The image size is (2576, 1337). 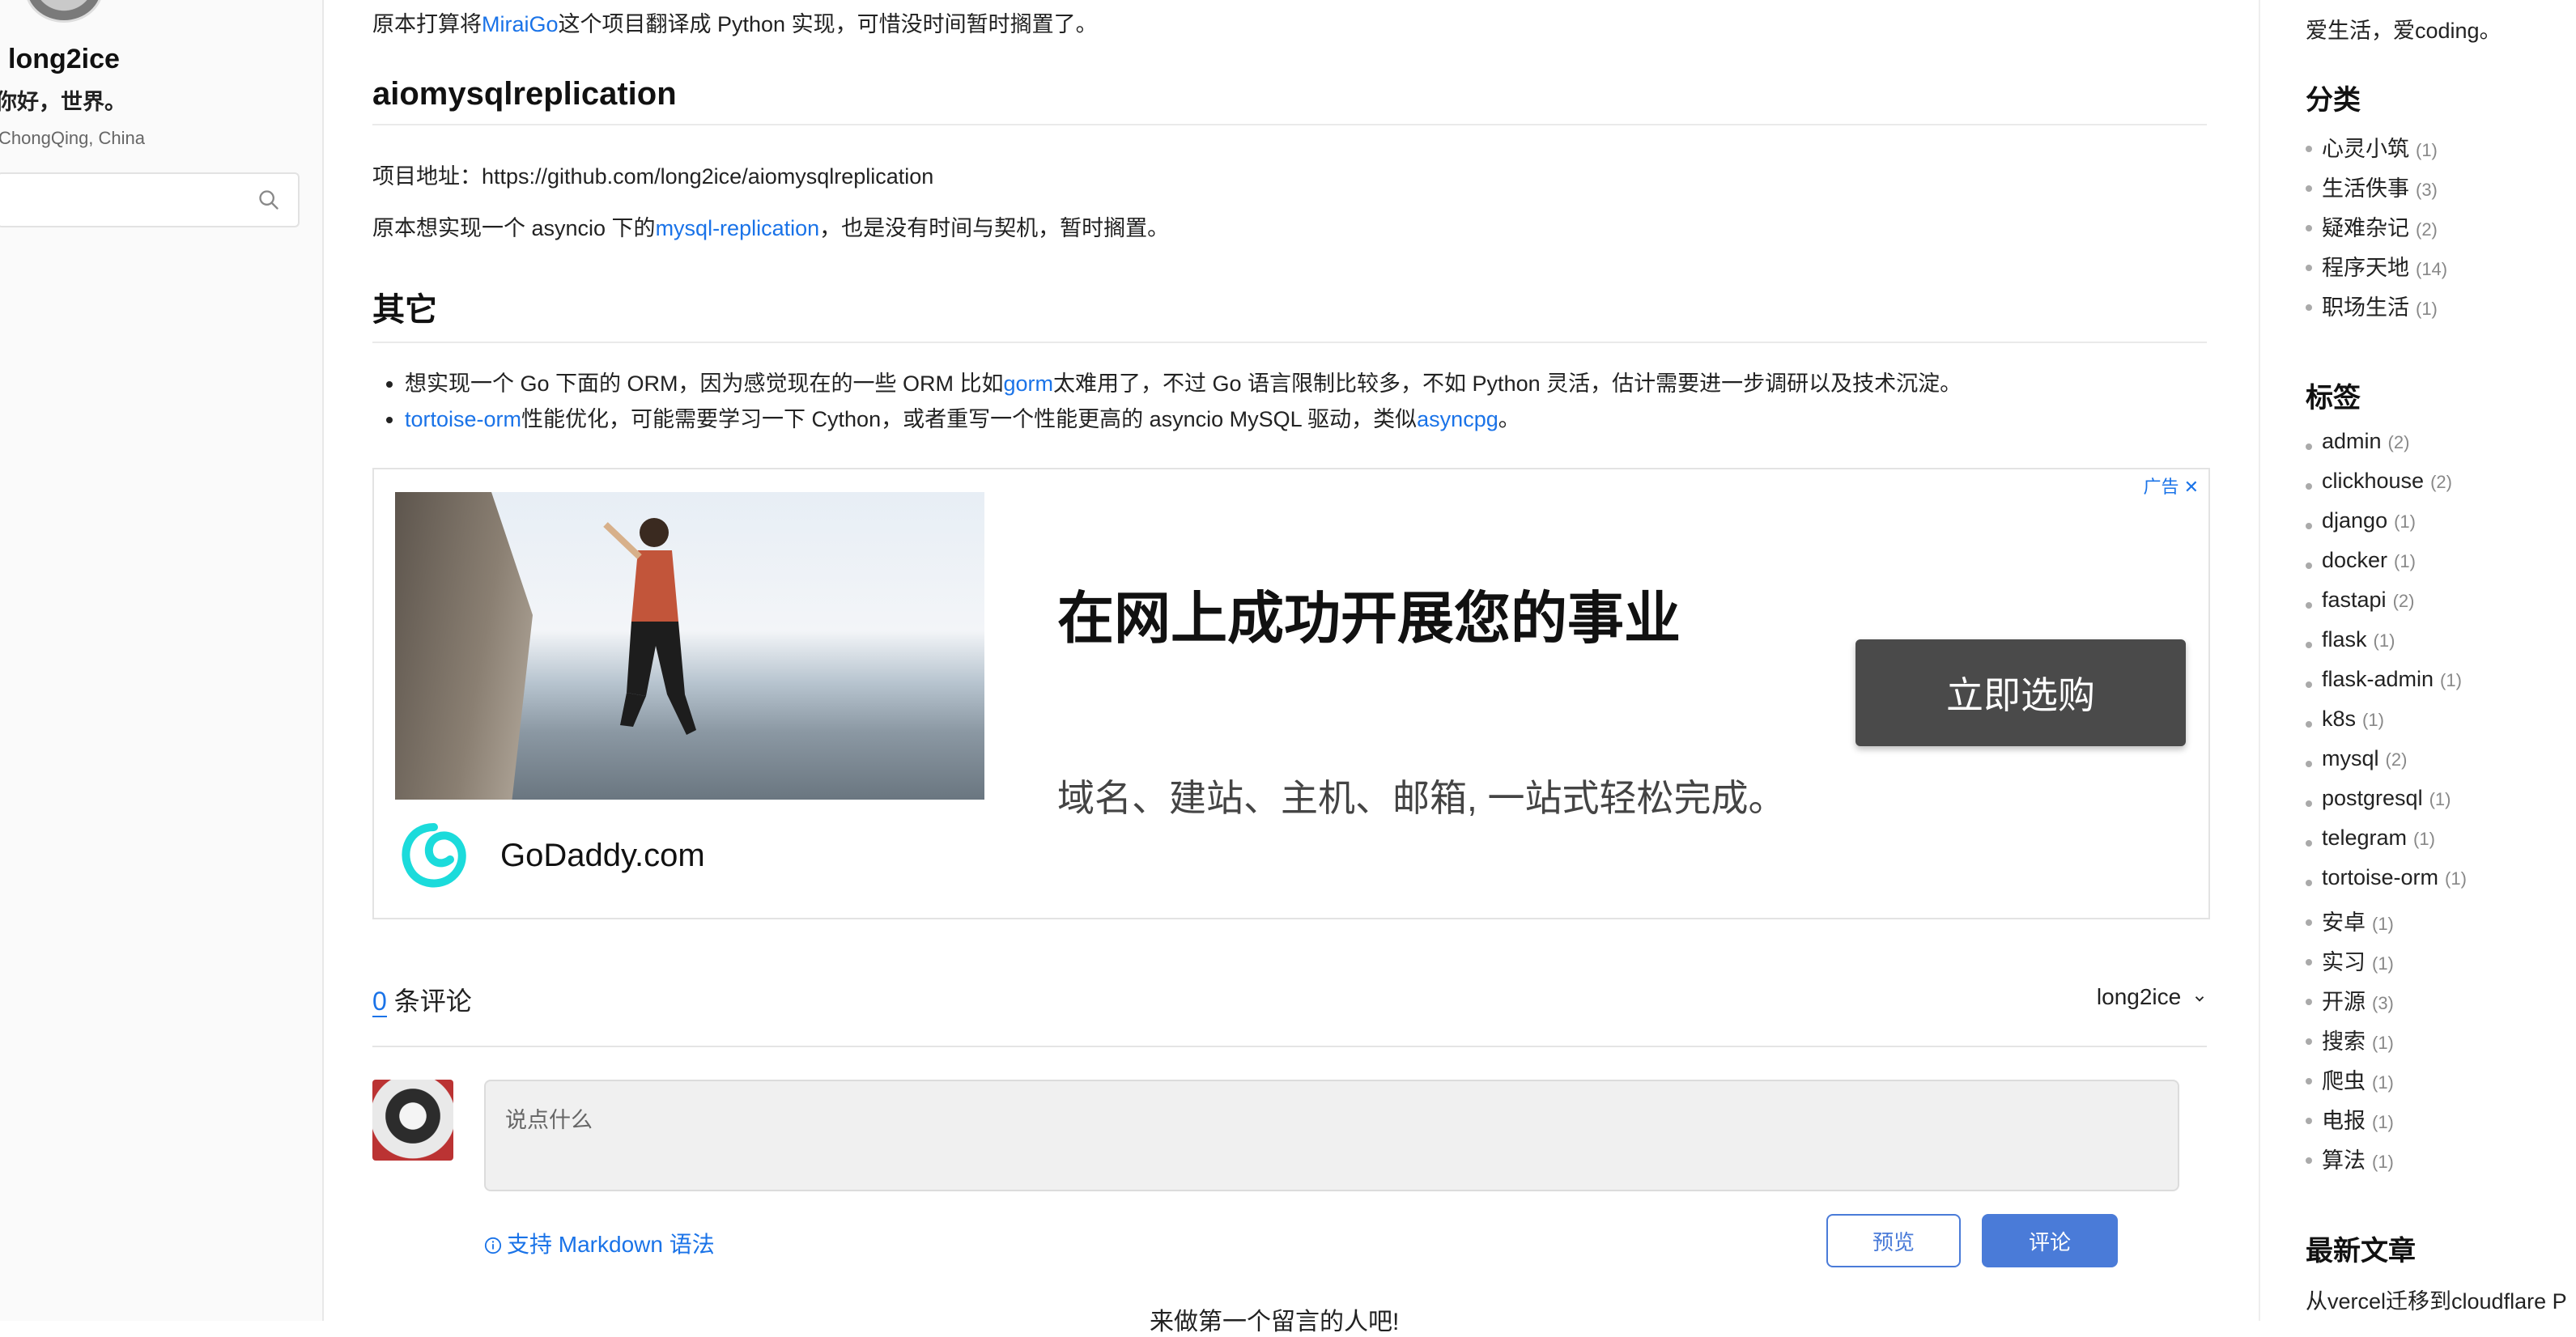 I want to click on category-name: 职场生活, so click(x=2365, y=307).